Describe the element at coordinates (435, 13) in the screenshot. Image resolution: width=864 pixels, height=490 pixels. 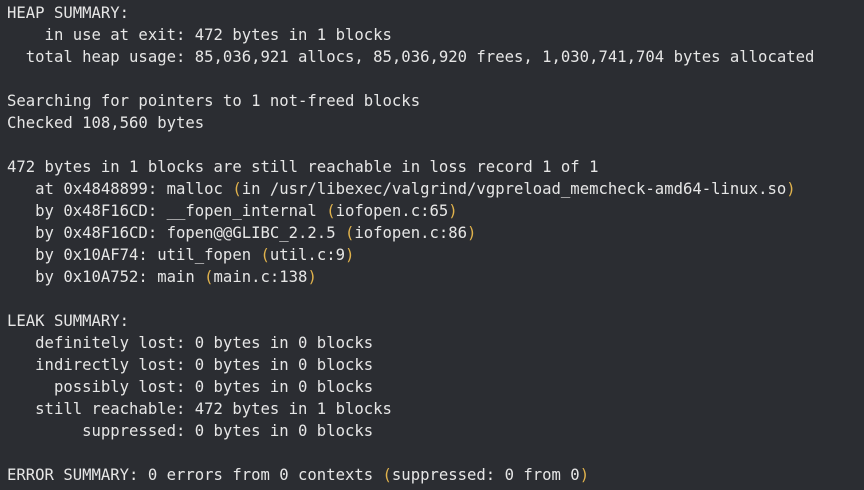
I see `terminal-line: HEAP SUMMARY:` at that location.